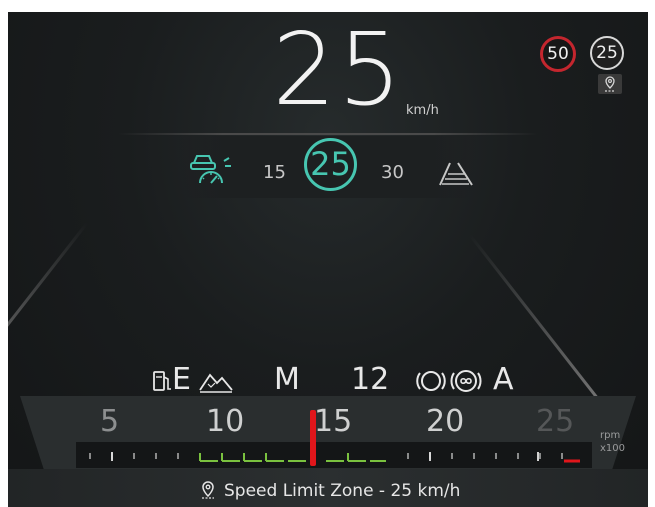 The width and height of the screenshot is (655, 507). I want to click on tacho-scale, so click(334, 439).